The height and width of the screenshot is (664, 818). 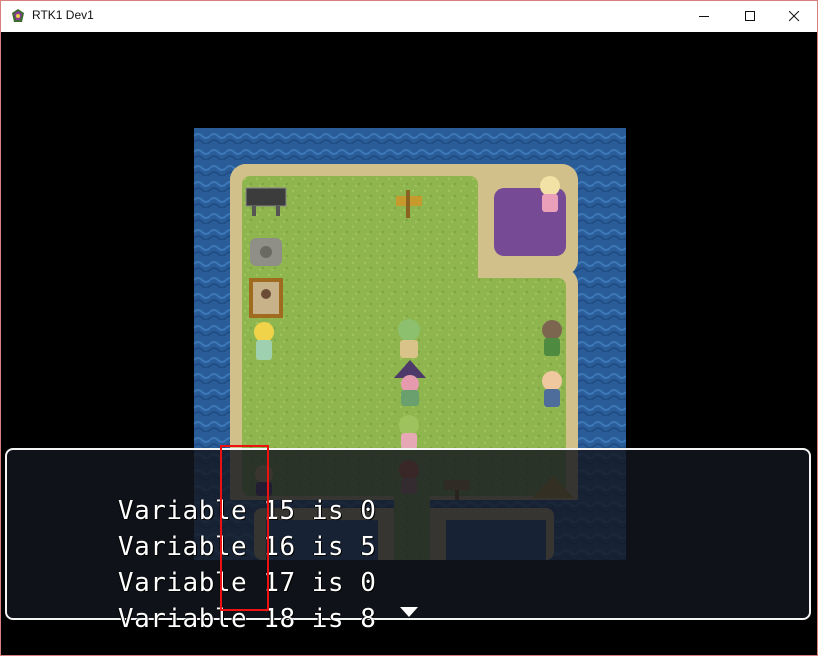 I want to click on down-triangle-icon, so click(x=409, y=612).